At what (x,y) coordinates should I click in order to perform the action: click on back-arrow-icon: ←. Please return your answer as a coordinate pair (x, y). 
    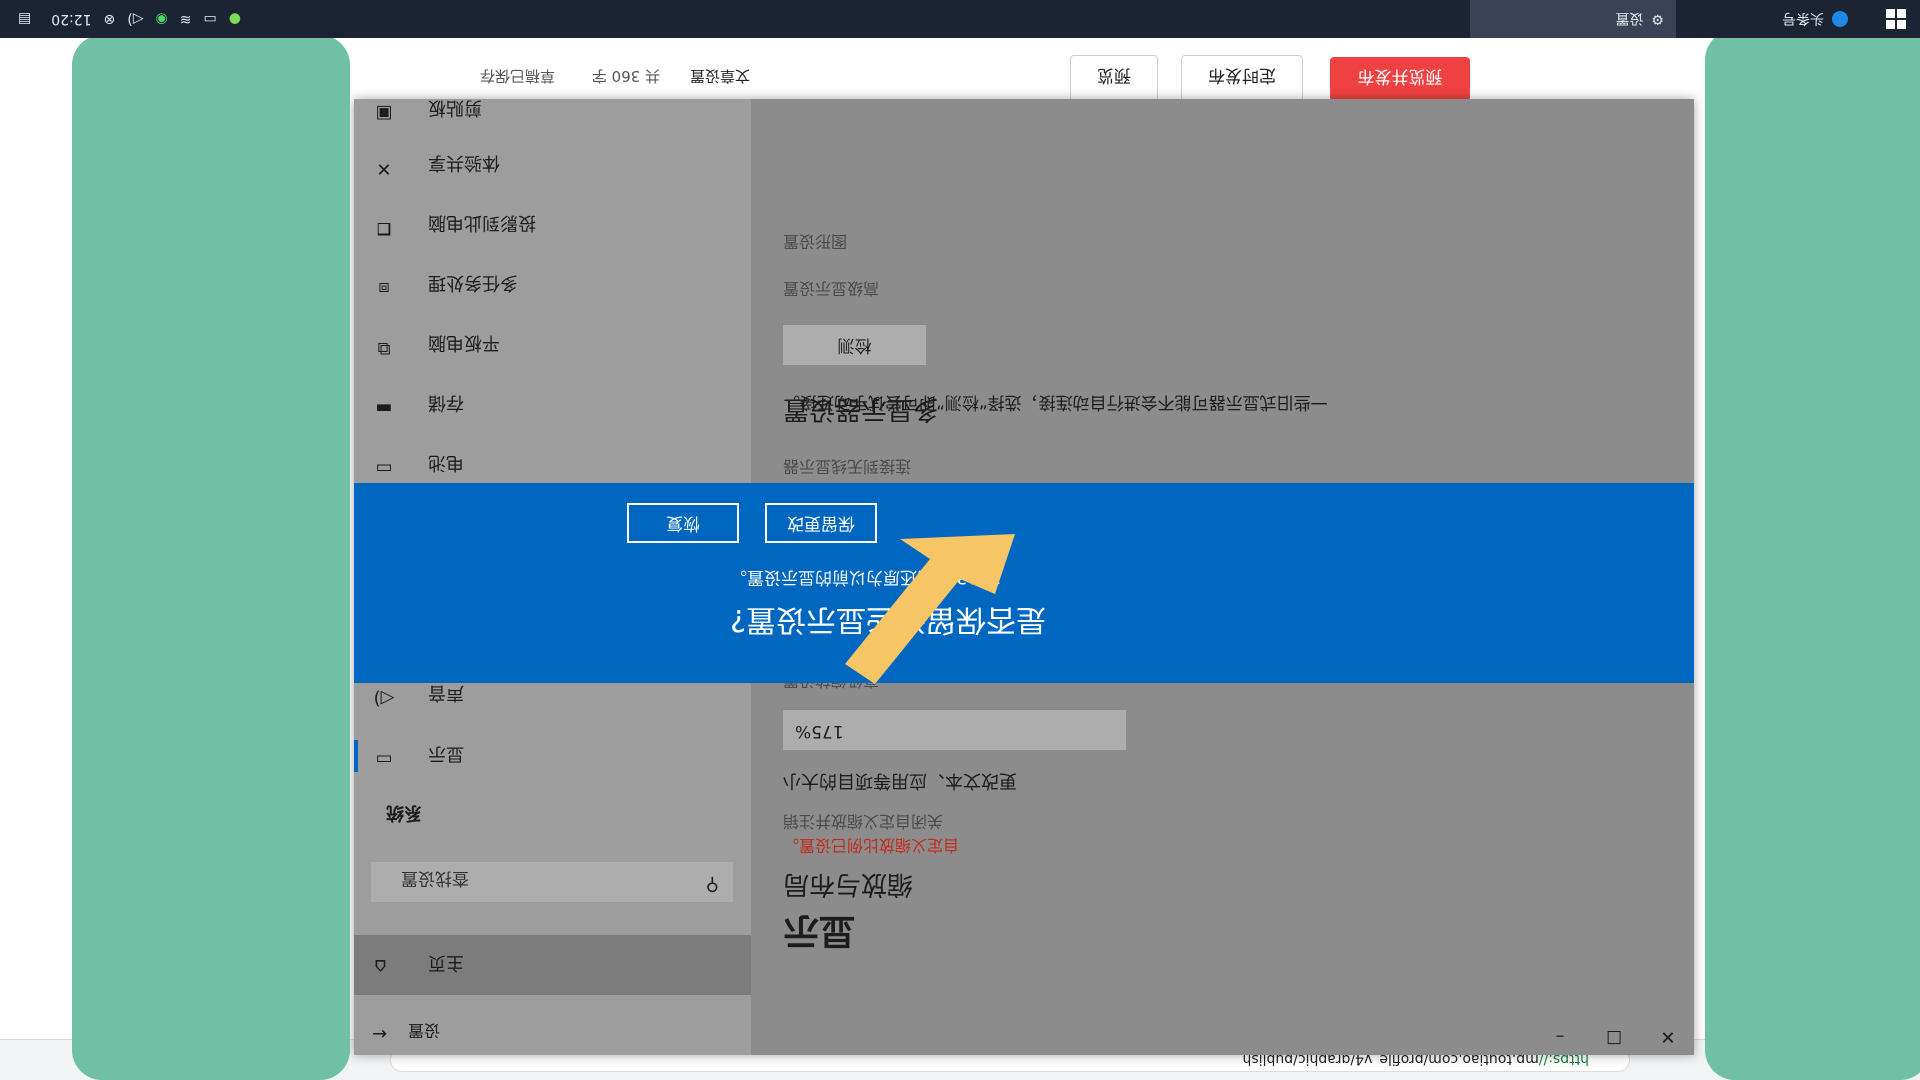
    Looking at the image, I should click on (379, 1033).